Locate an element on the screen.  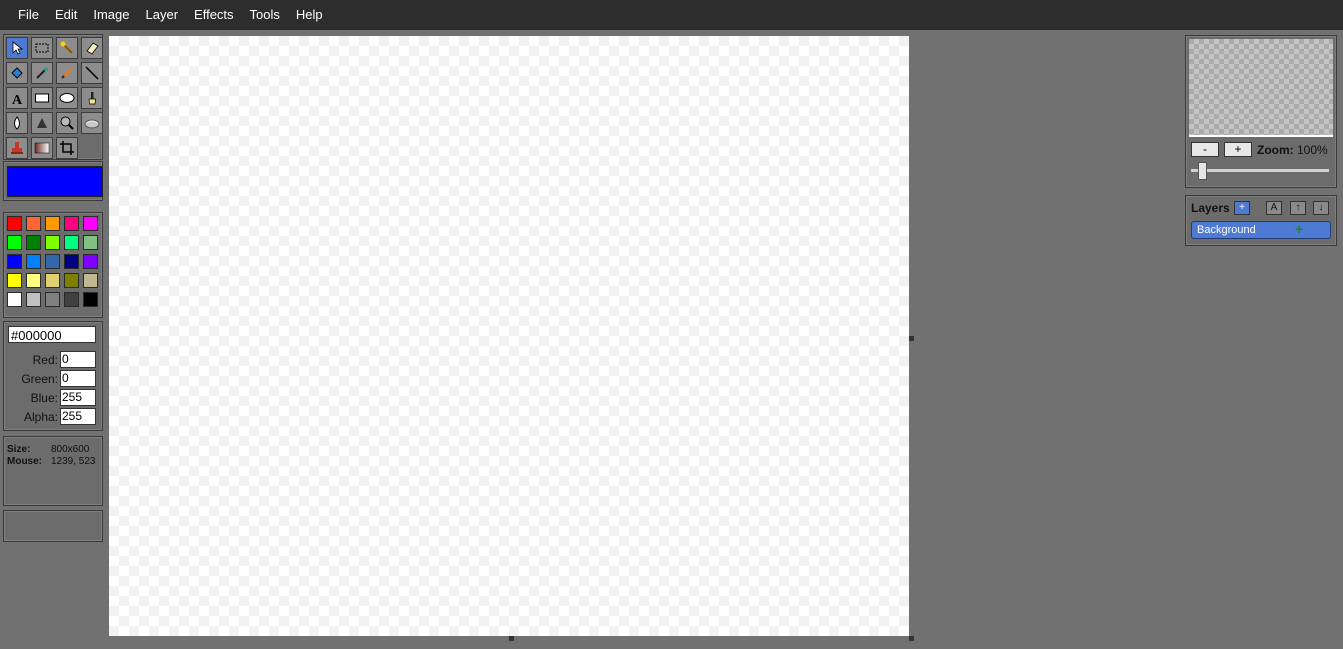
navigator-panel: - + Zoom: 100% is located at coordinates (1261, 111).